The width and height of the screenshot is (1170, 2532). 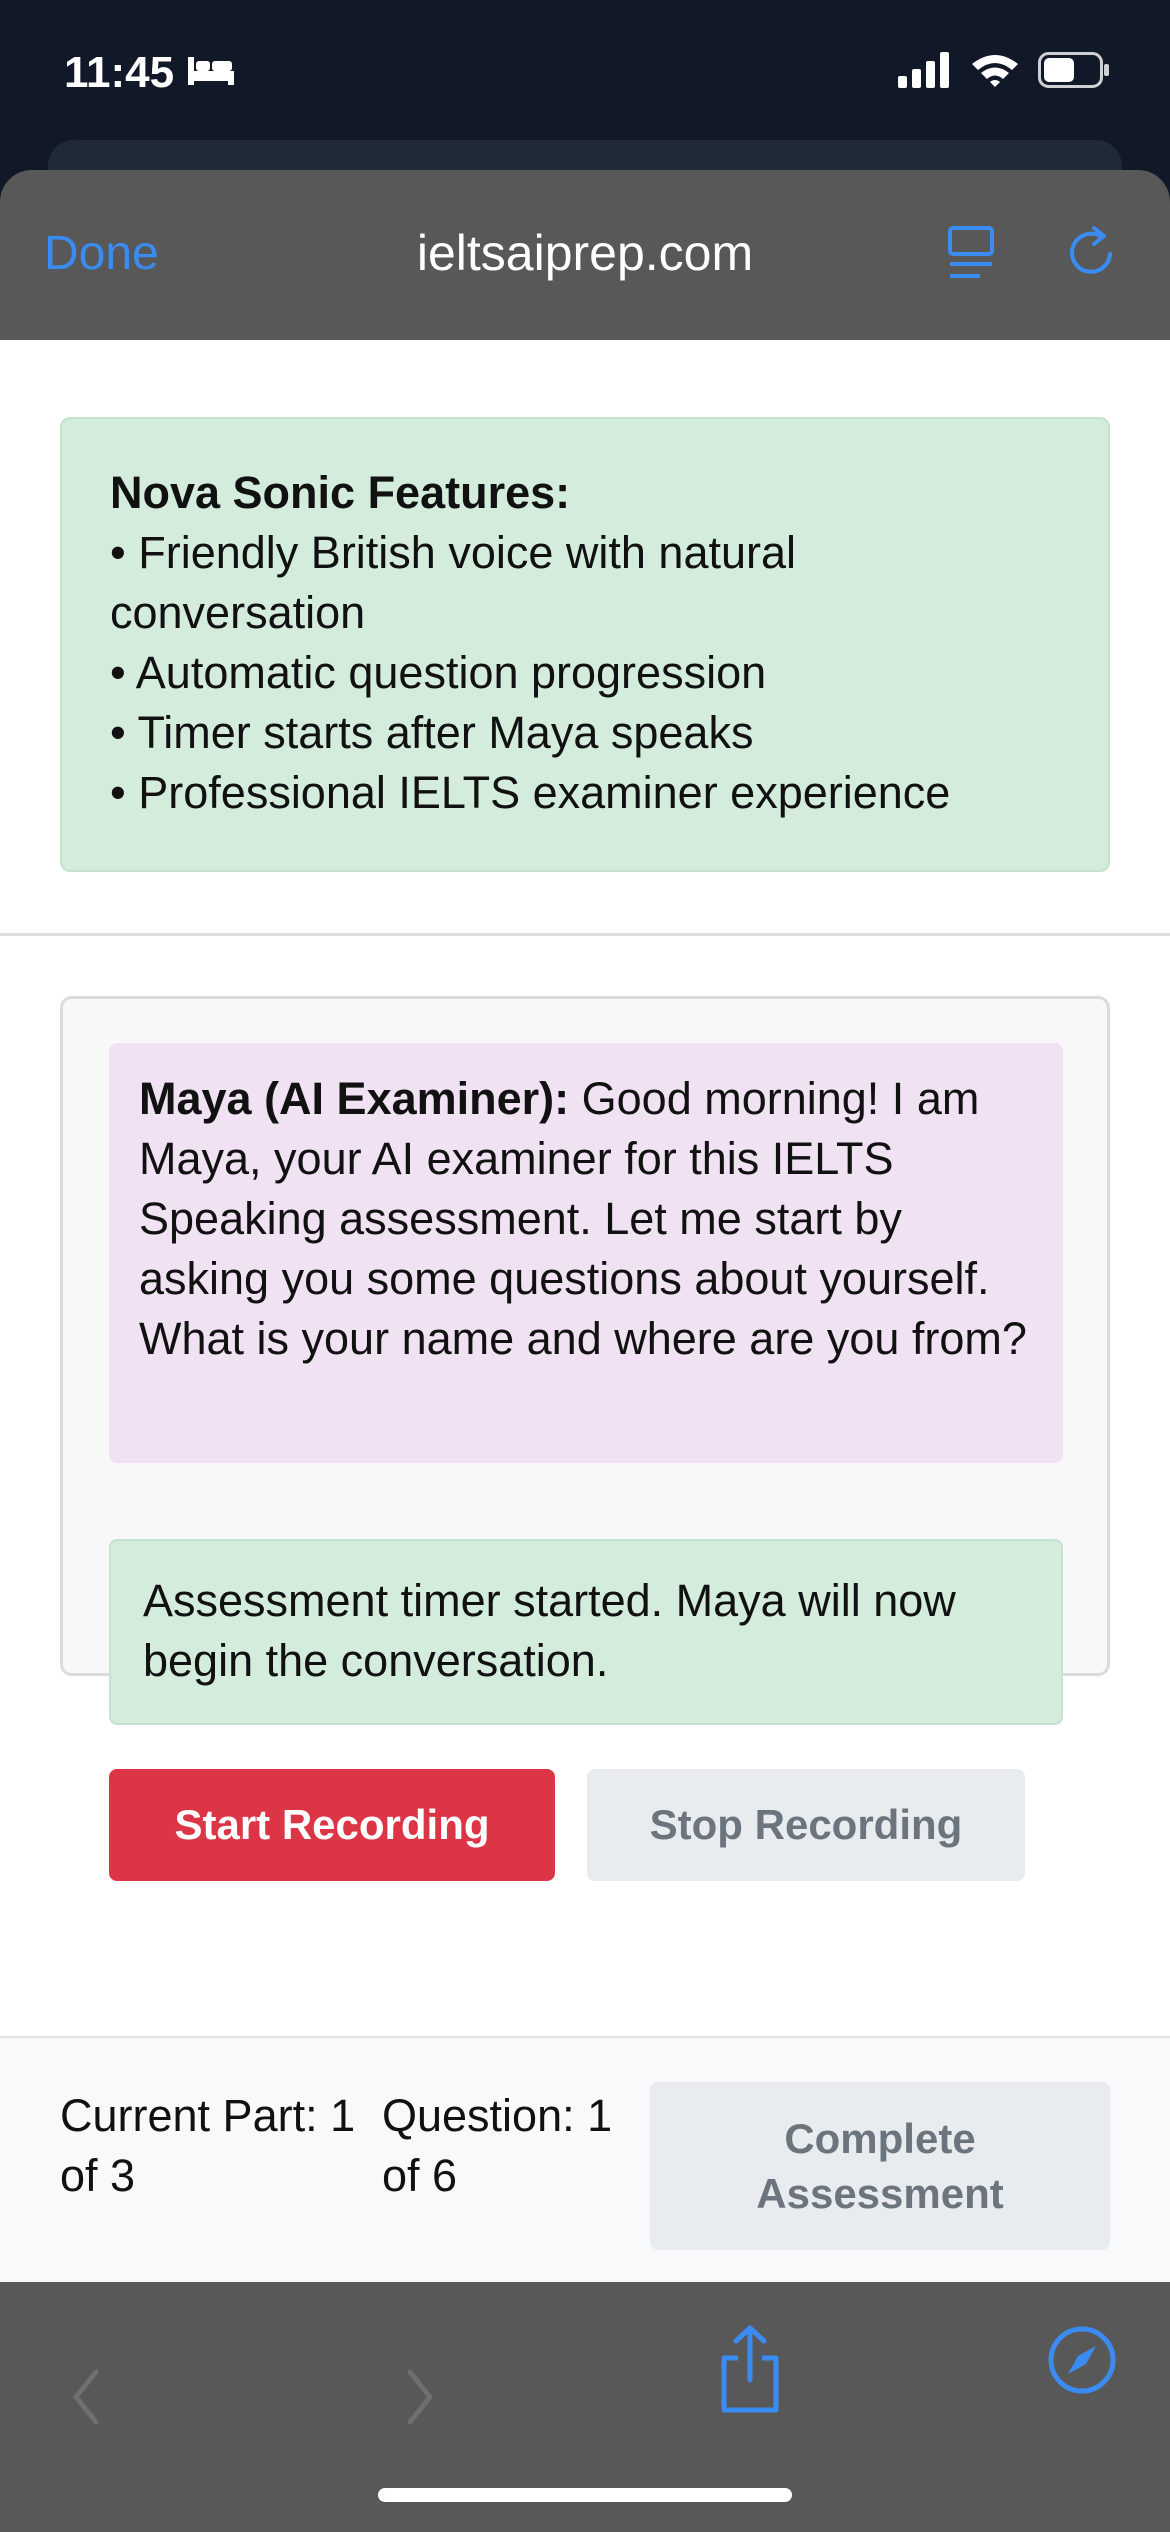 I want to click on feature-item: • Professional IELTS examiner experience, so click(x=530, y=792).